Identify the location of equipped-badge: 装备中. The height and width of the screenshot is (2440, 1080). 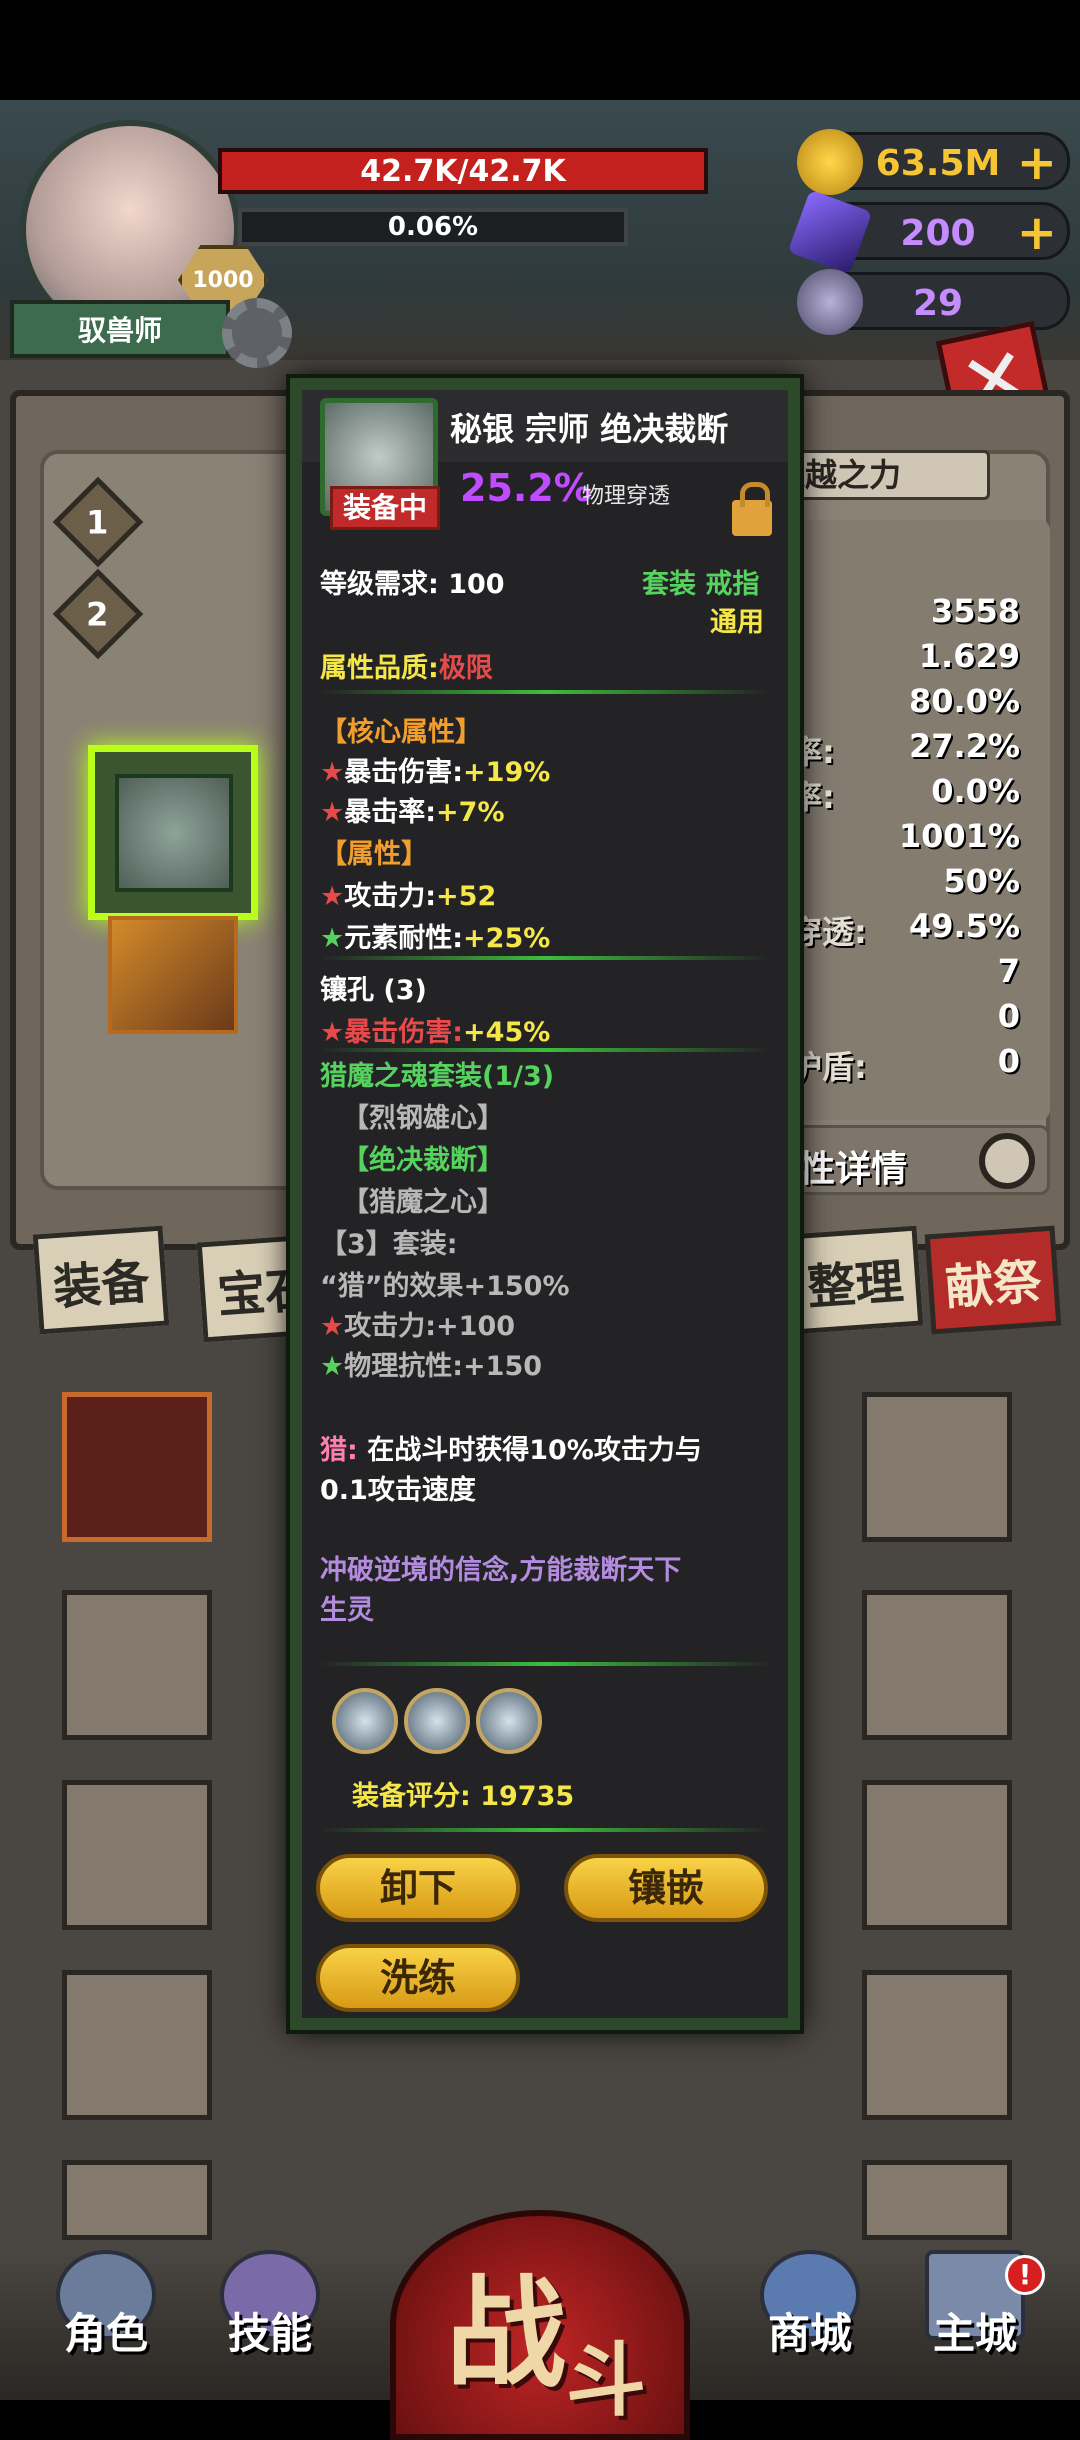
(385, 508).